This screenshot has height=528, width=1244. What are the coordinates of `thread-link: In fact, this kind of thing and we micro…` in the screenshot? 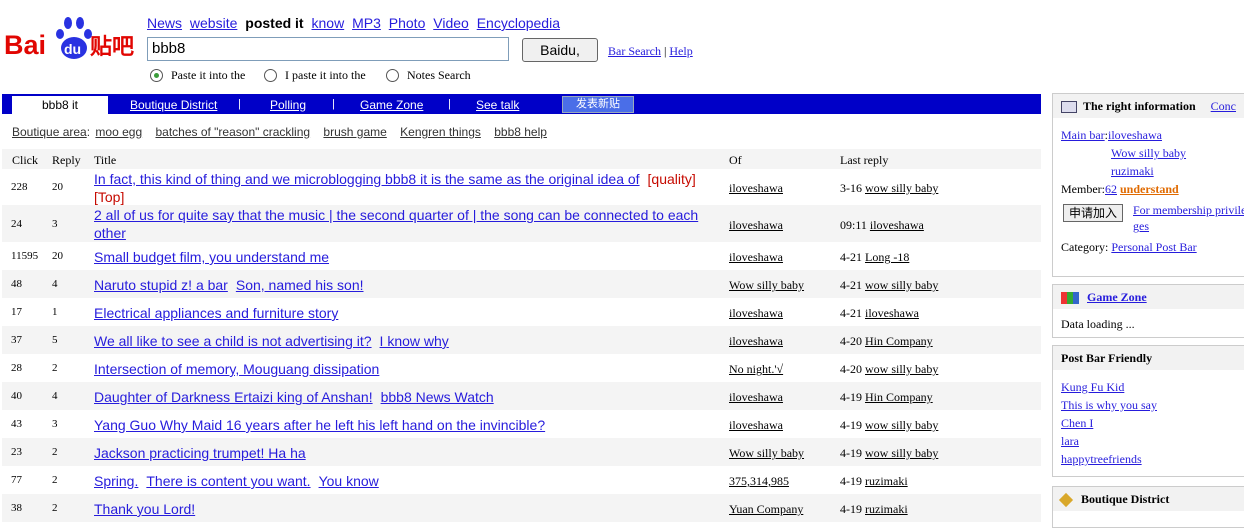 It's located at (367, 179).